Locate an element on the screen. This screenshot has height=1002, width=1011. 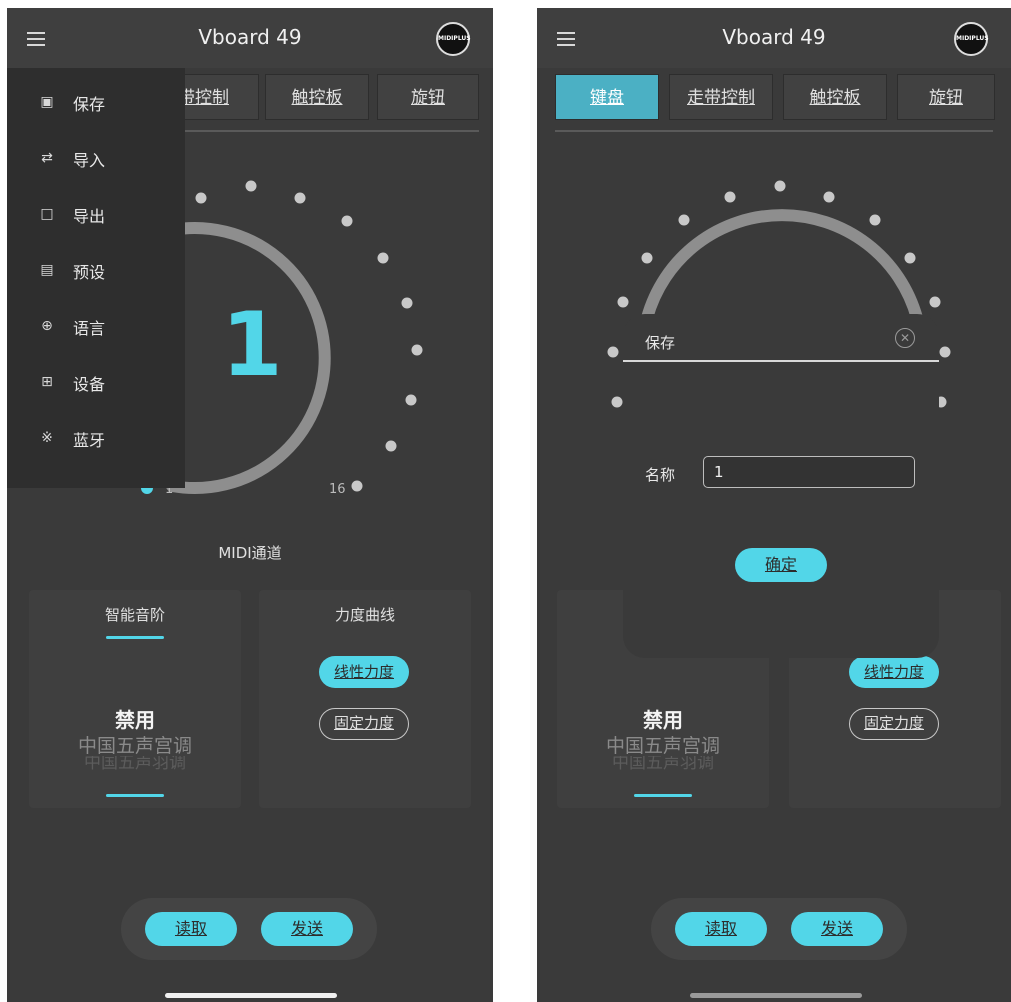
grid-icon: ⊞ is located at coordinates (47, 382).